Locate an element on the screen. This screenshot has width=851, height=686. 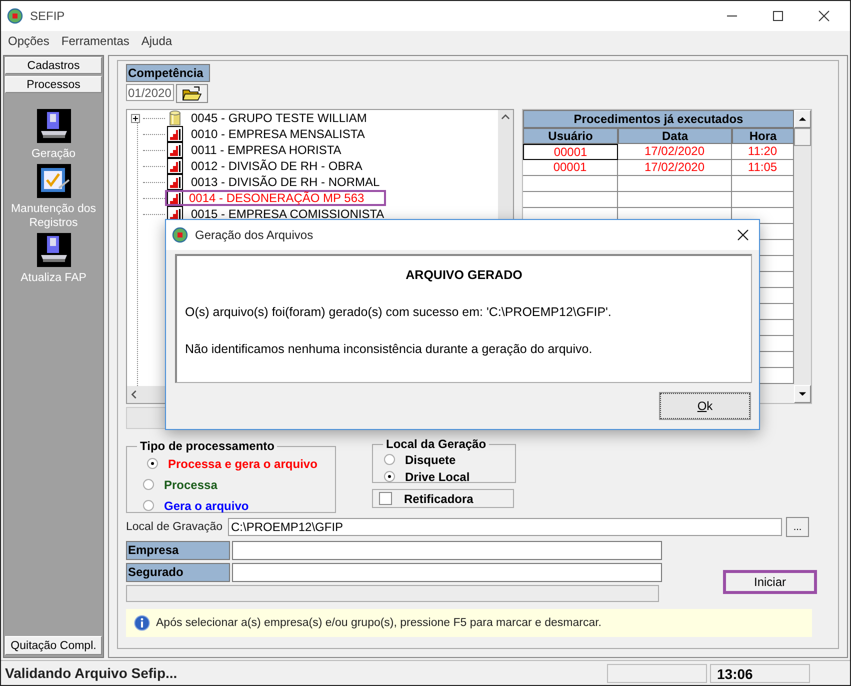
sidebar-tab: Processos is located at coordinates (53, 84).